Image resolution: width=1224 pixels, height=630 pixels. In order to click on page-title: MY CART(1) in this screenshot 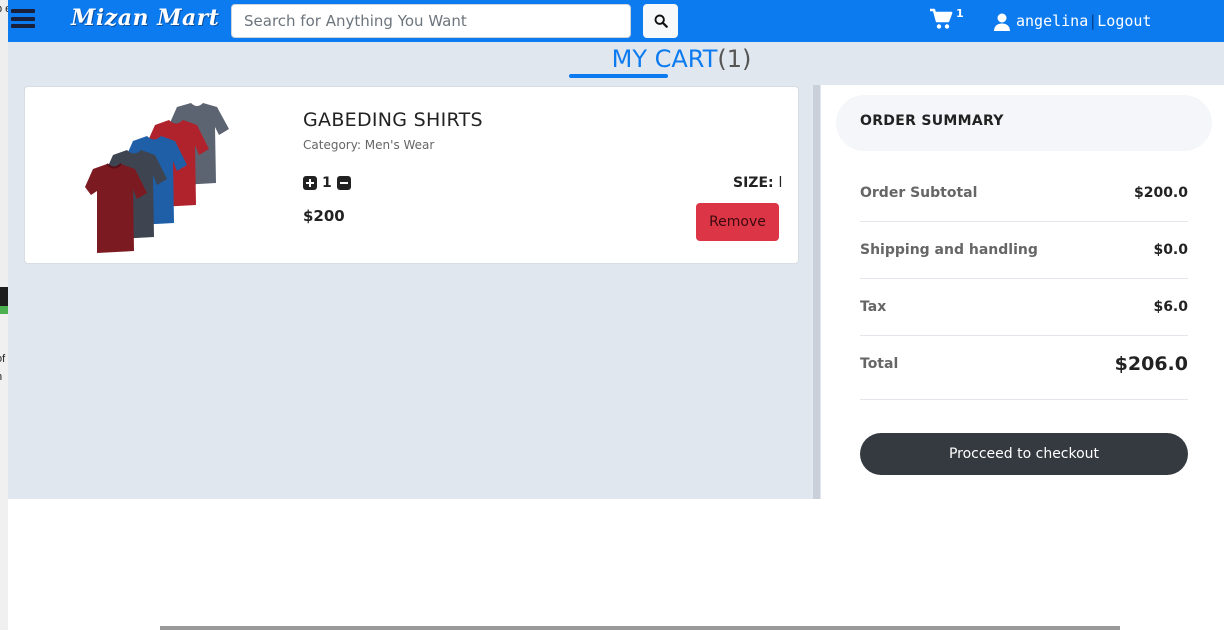, I will do `click(616, 59)`.